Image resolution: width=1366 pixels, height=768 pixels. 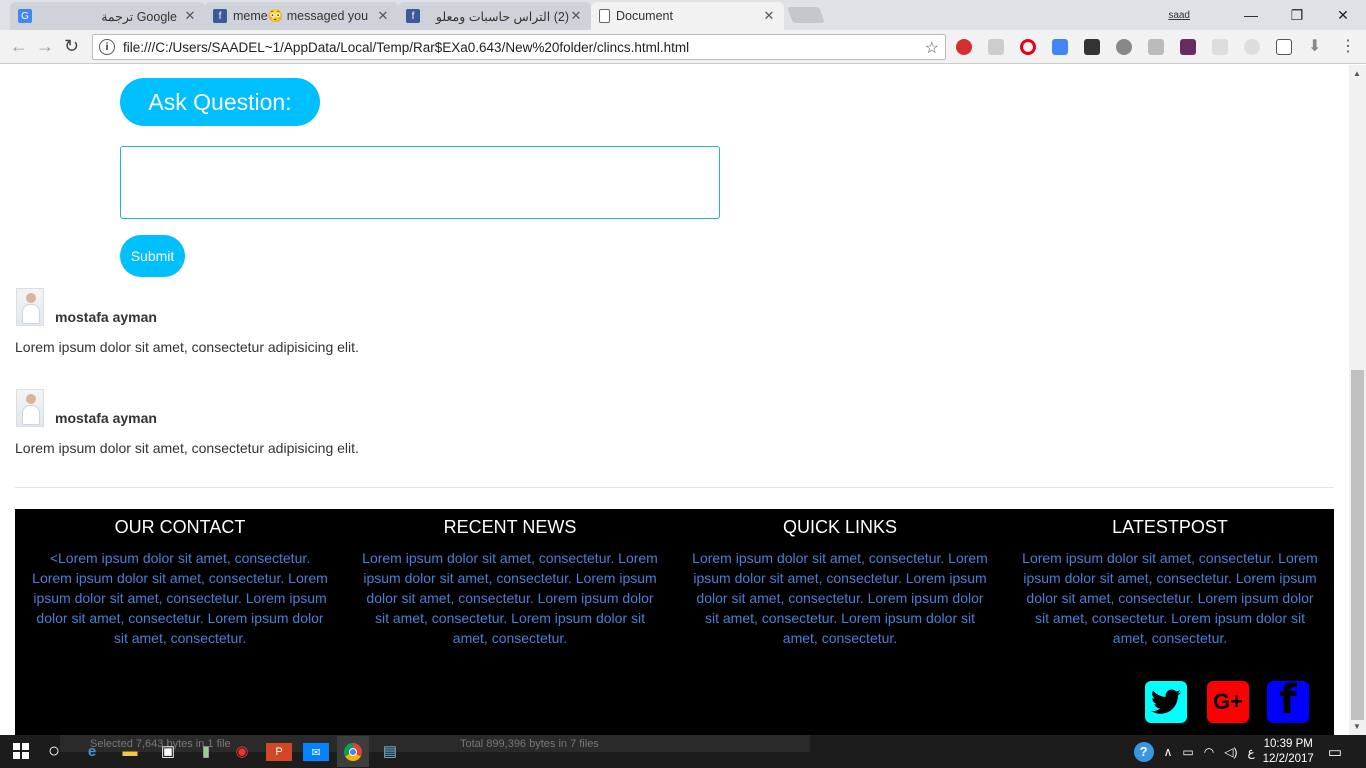 I want to click on tab-title: ترجمة Google, so click(x=139, y=16).